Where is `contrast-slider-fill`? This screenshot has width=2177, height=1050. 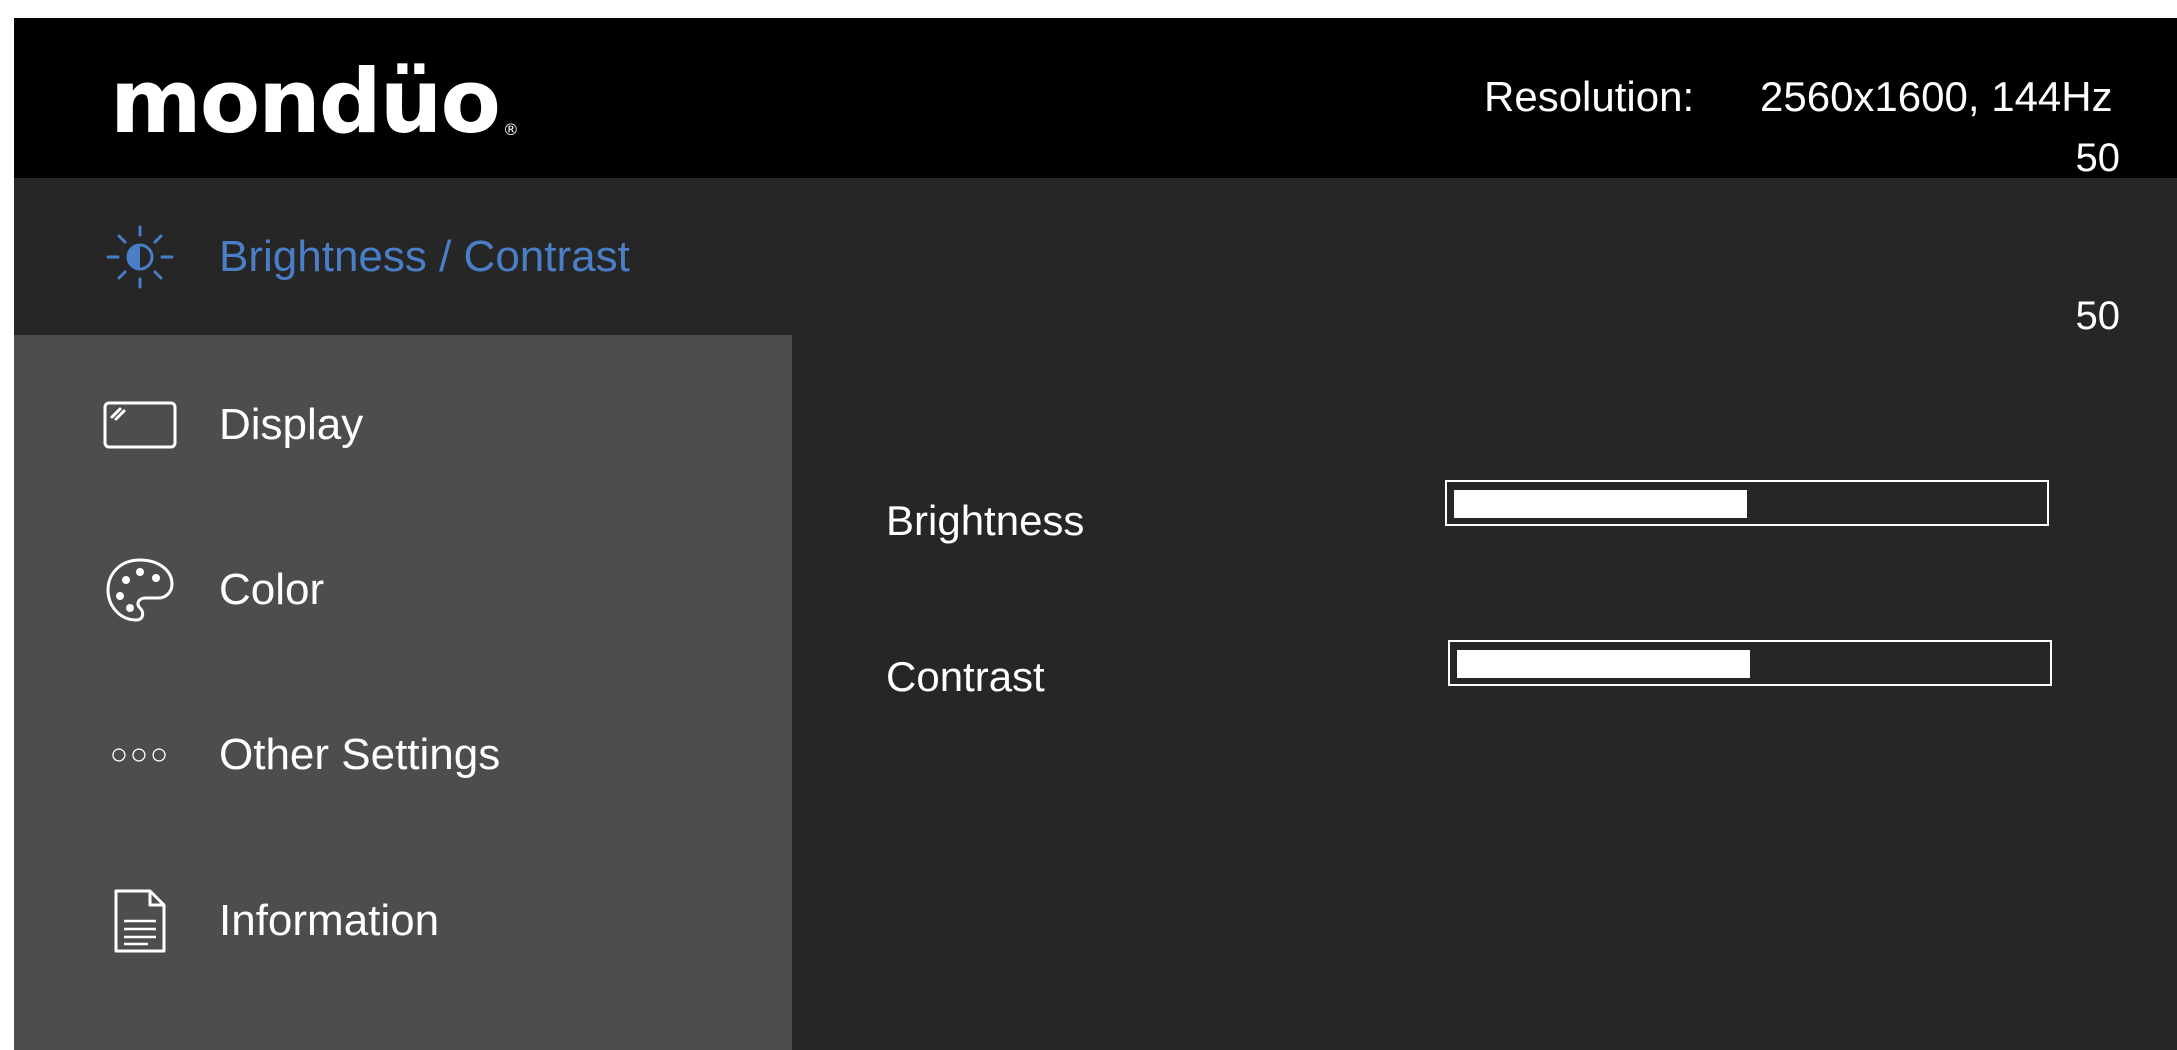
contrast-slider-fill is located at coordinates (1603, 664).